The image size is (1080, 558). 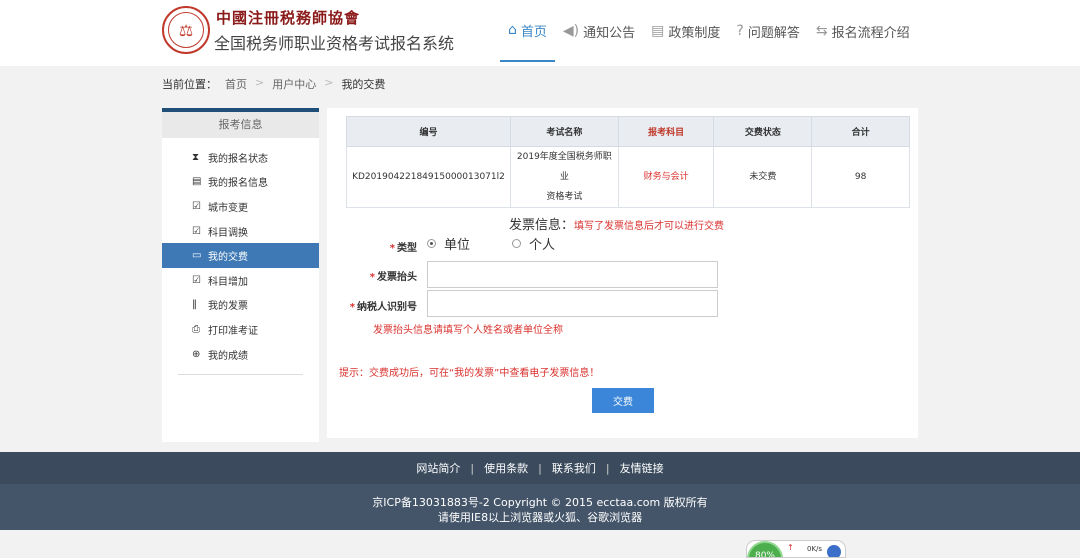 I want to click on system-name: 全国税务师职业资格考试报名系统, so click(x=334, y=43).